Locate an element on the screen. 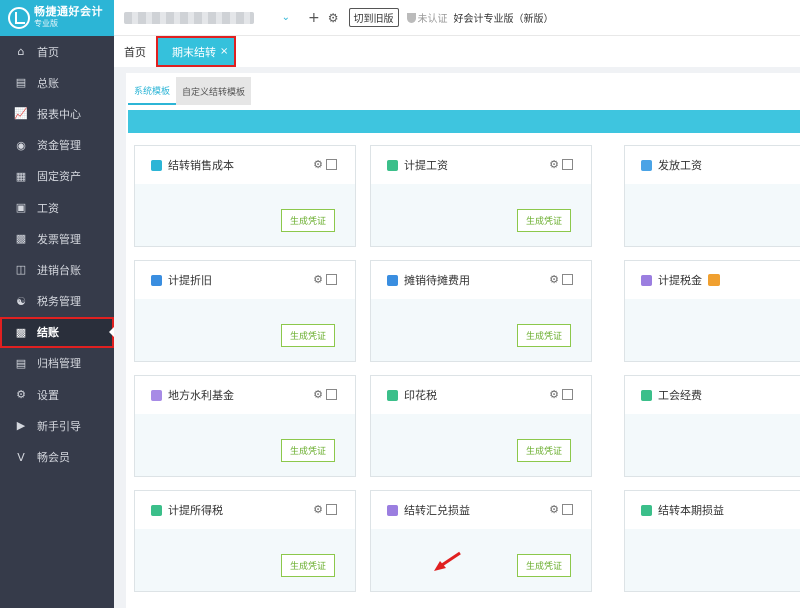  sidebar-item-label: 发票管理 is located at coordinates (59, 239).